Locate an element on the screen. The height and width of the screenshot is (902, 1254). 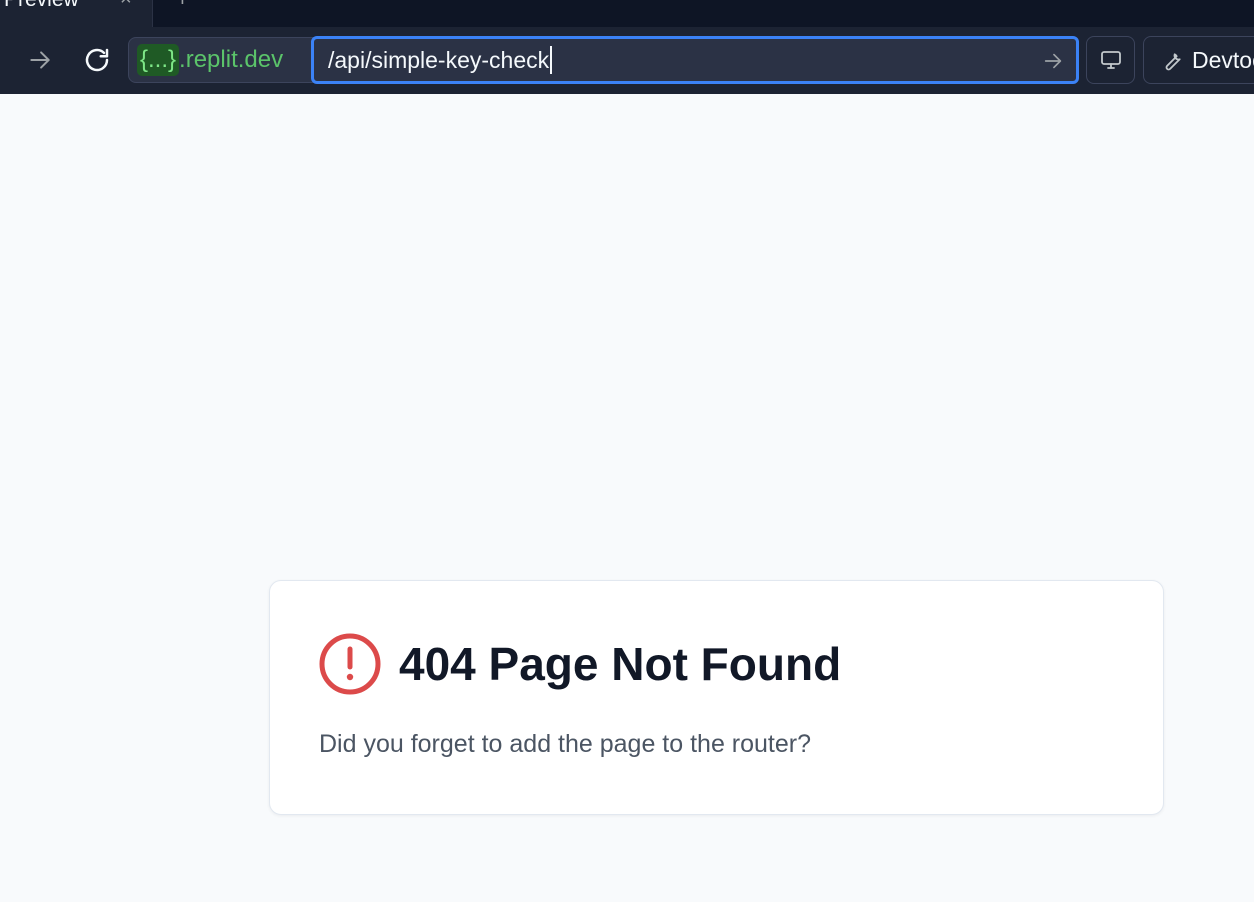
reload-icon is located at coordinates (97, 60).